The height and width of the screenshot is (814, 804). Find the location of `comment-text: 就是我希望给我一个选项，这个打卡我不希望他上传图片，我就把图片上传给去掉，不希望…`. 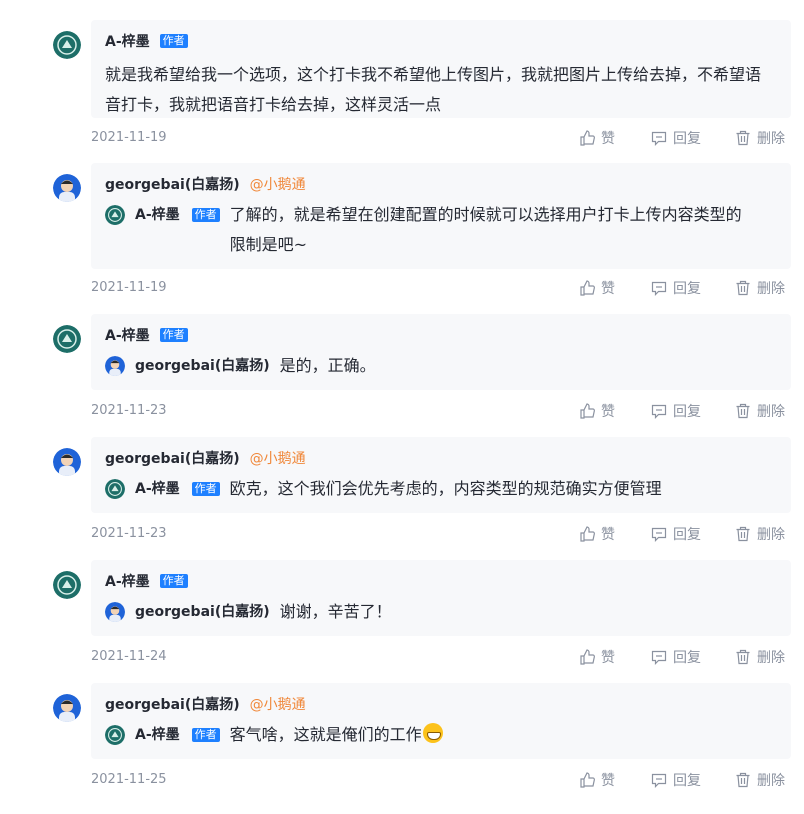

comment-text: 就是我希望给我一个选项，这个打卡我不希望他上传图片，我就把图片上传给去掉，不希望… is located at coordinates (433, 89).